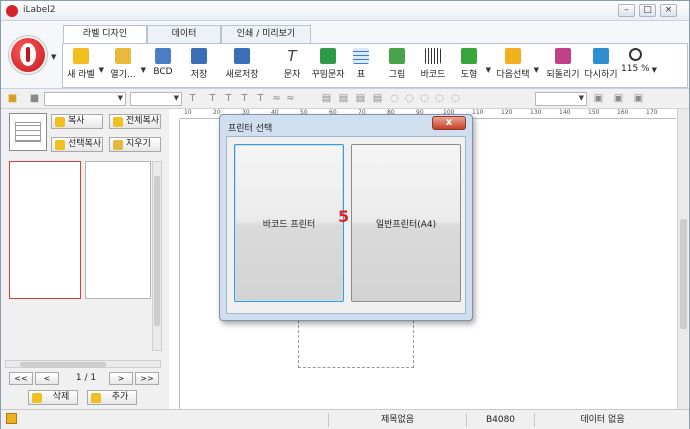 Image resolution: width=690 pixels, height=429 pixels. What do you see at coordinates (85, 99) in the screenshot?
I see `font-name-select: ▼` at bounding box center [85, 99].